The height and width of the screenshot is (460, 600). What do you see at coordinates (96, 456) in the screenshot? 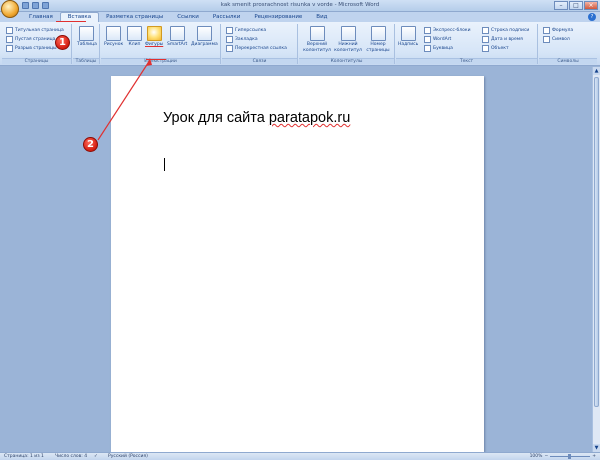
I see `spell-check-icon: ✓` at bounding box center [96, 456].